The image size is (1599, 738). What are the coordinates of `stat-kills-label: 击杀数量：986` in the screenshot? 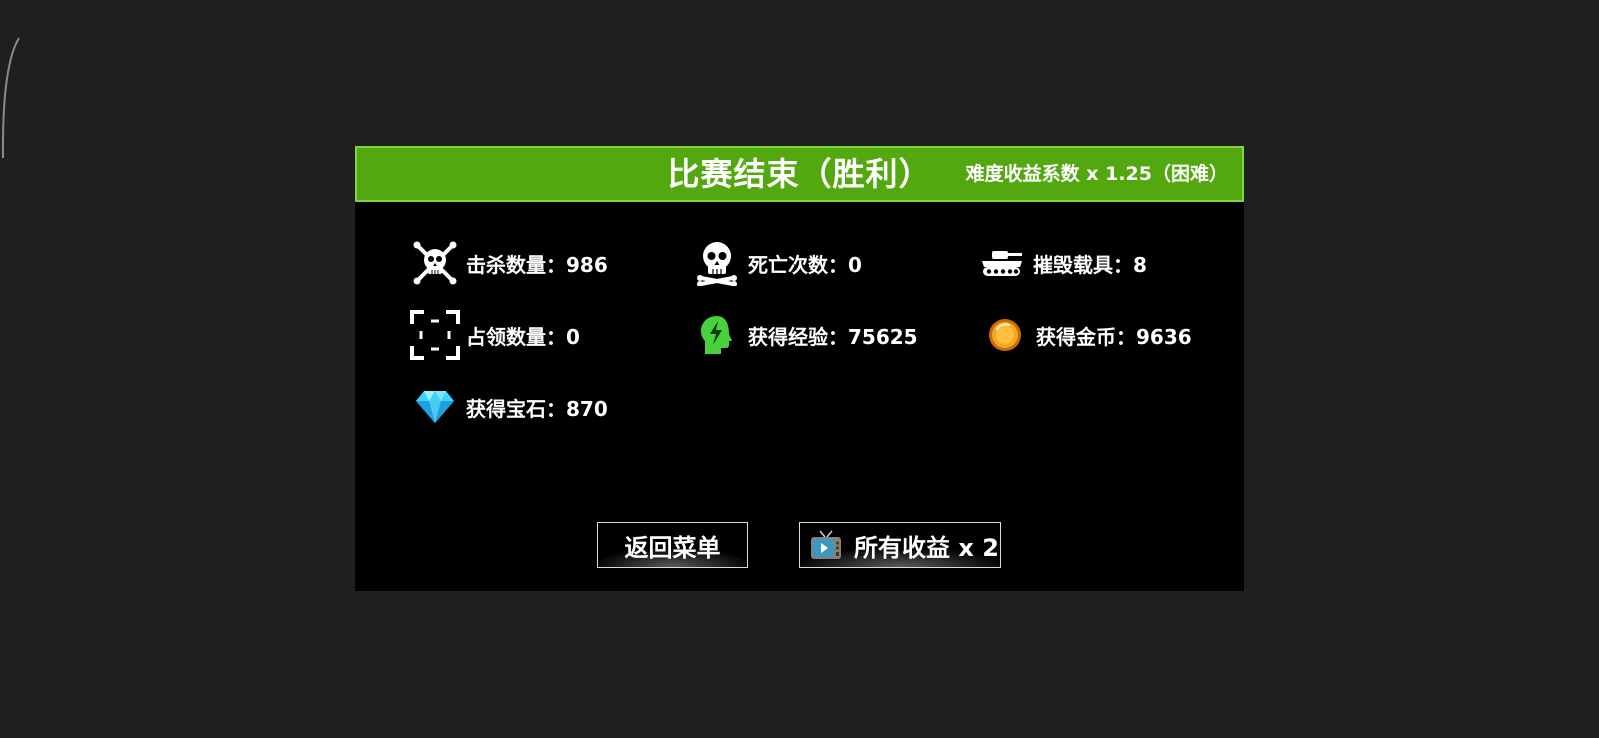 It's located at (537, 264).